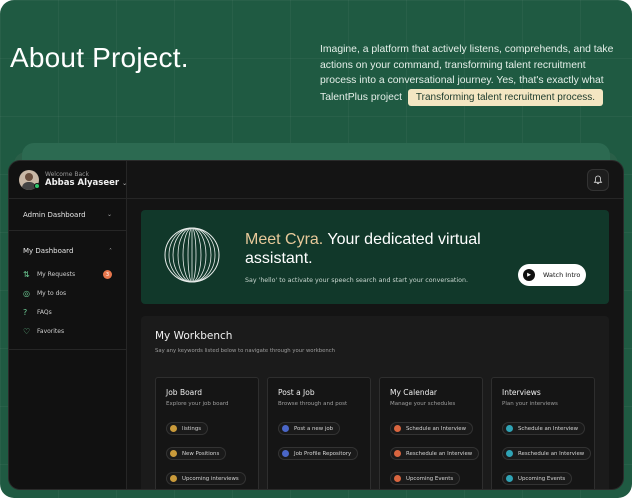 This screenshot has height=498, width=632. I want to click on sidebar-section-dashboard-label: My Dashboard, so click(48, 251).